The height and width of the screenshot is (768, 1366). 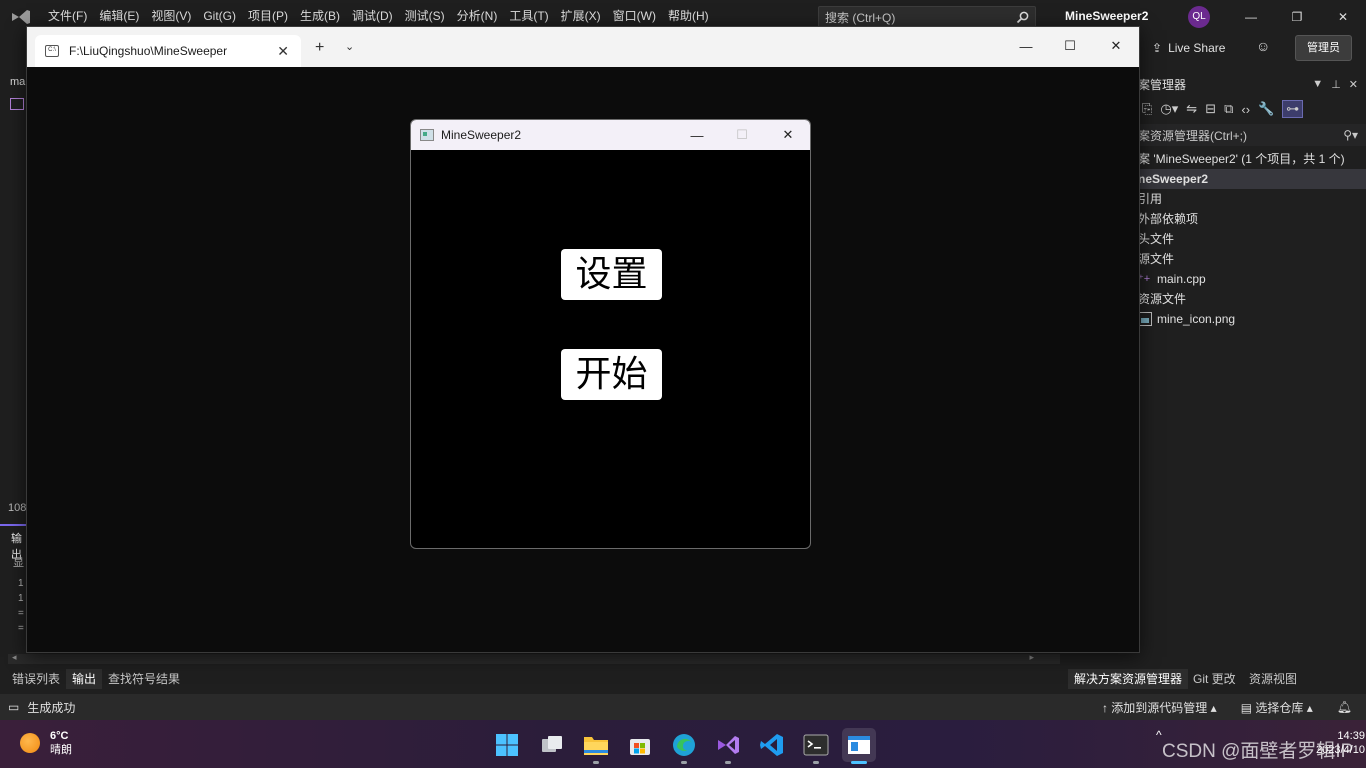 What do you see at coordinates (1336, 84) in the screenshot?
I see `pin-icon: ⊥` at bounding box center [1336, 84].